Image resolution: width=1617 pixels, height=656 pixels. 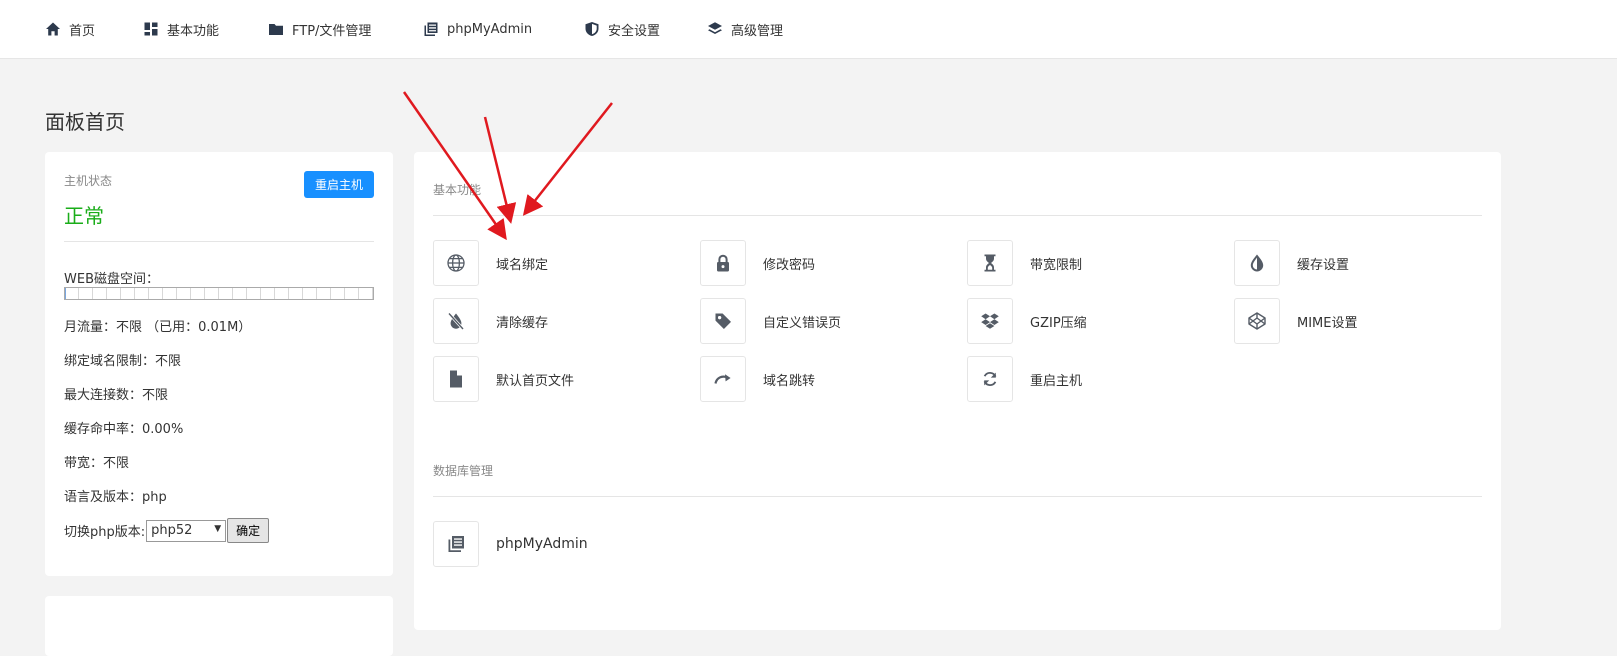 What do you see at coordinates (1257, 321) in the screenshot?
I see `codepen-icon` at bounding box center [1257, 321].